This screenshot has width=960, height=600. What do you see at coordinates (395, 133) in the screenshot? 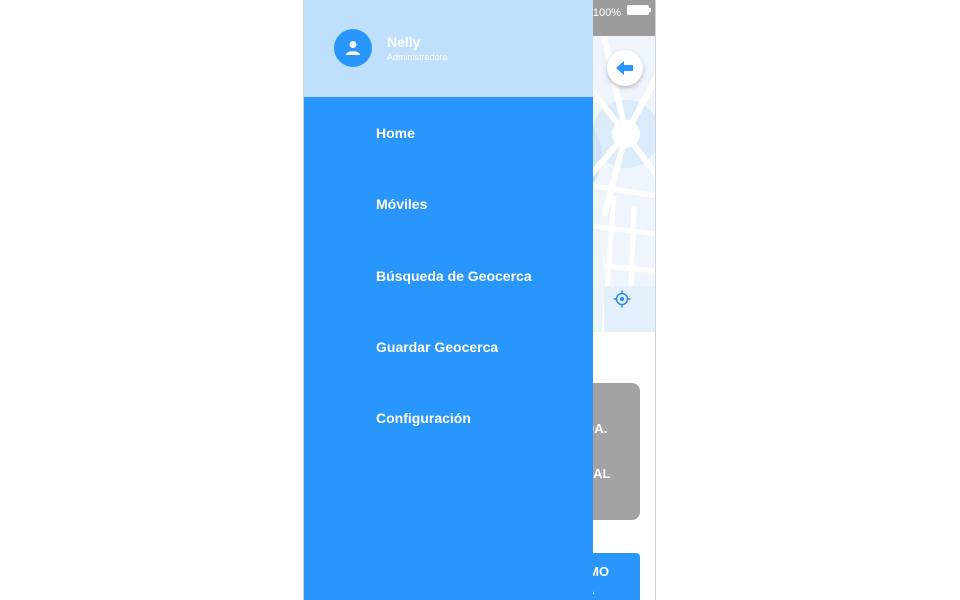
I see `menu-item-home: Home` at bounding box center [395, 133].